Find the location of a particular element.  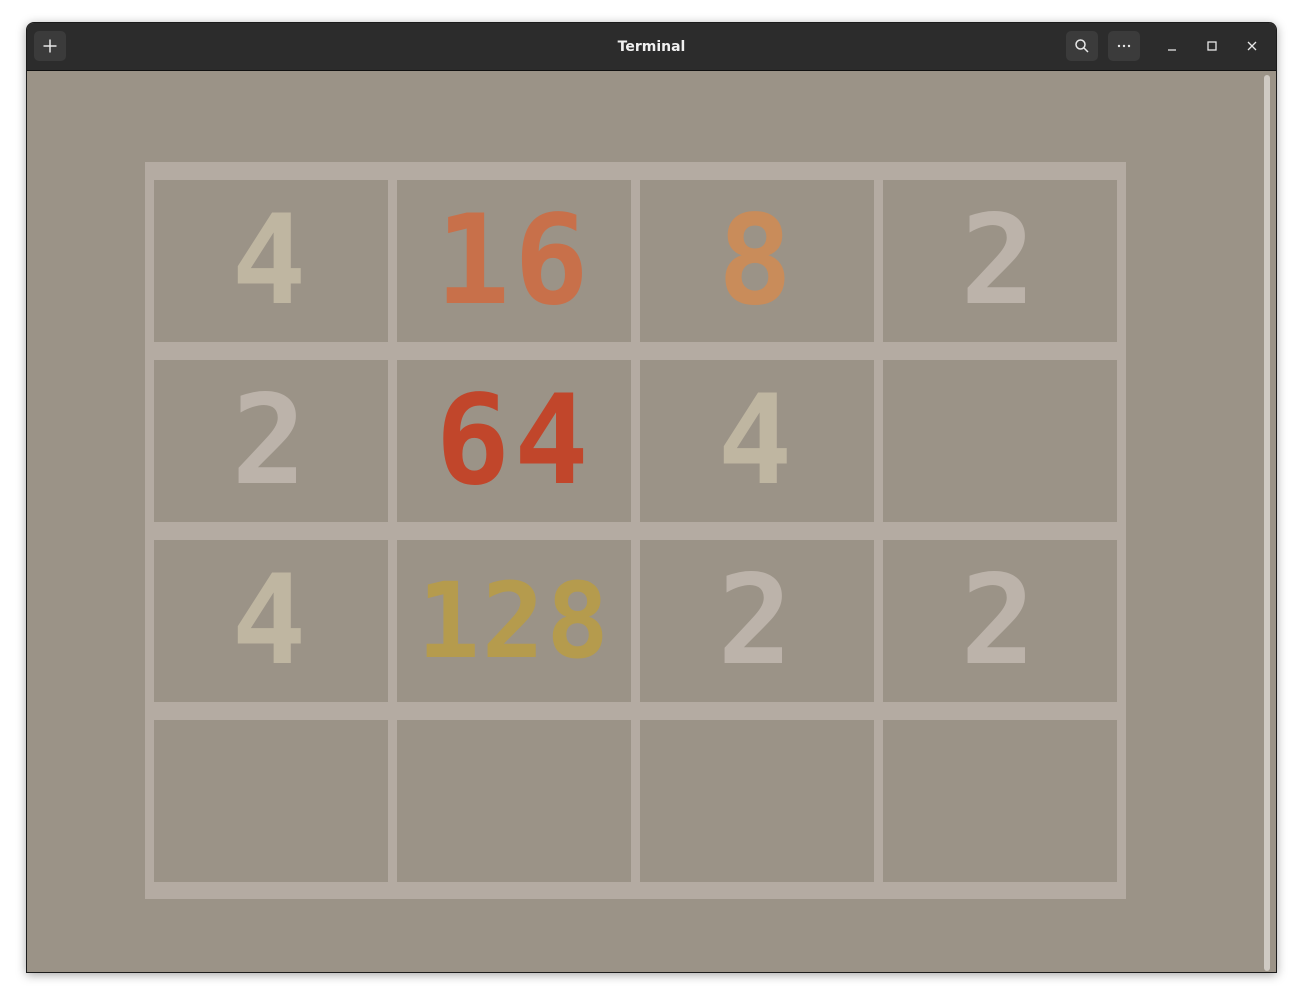

maximize-icon is located at coordinates (1212, 46).